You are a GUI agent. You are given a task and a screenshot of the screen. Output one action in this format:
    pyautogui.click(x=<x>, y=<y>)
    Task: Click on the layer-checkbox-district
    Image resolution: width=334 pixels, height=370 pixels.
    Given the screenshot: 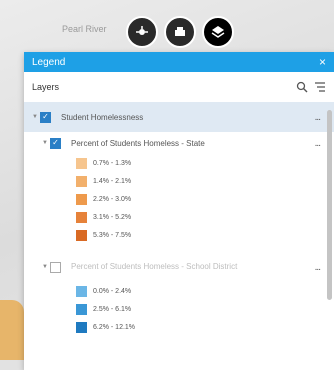 What is the action you would take?
    pyautogui.click(x=55, y=267)
    